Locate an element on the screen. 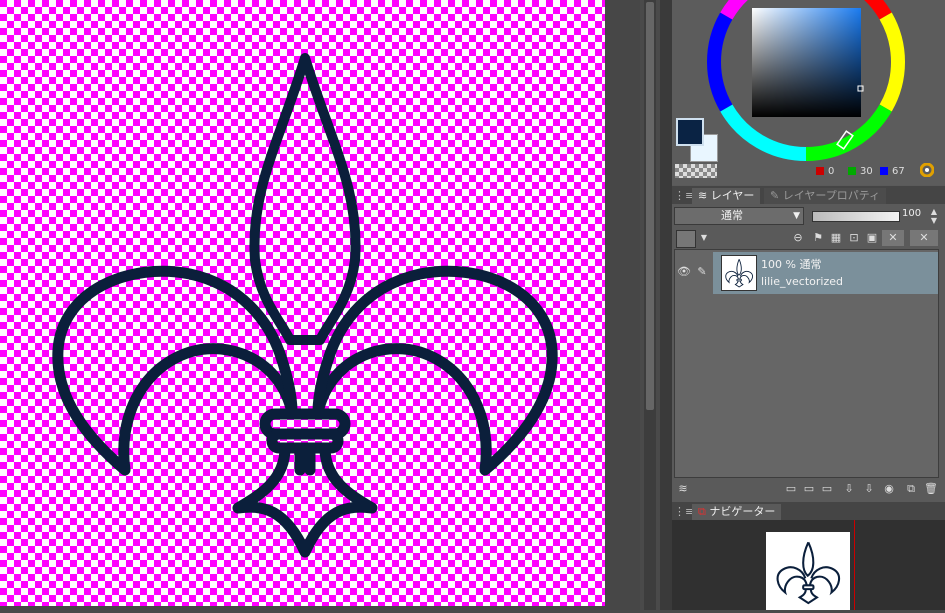  color-wheel-icon is located at coordinates (927, 170).